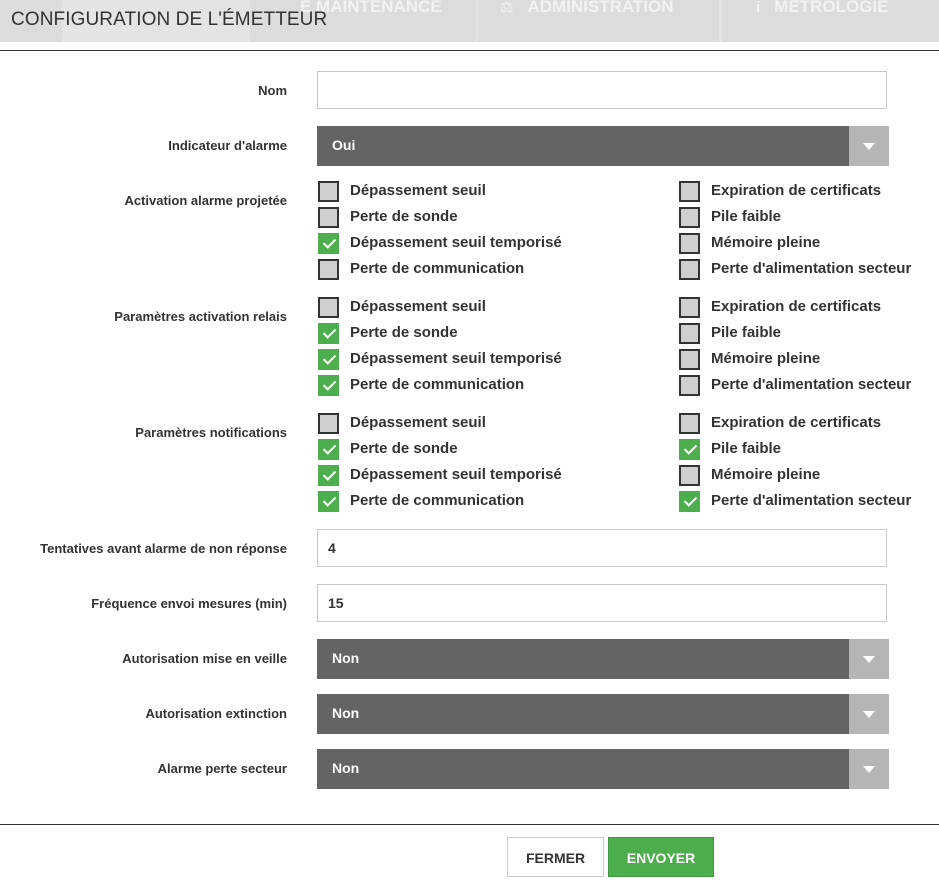 The width and height of the screenshot is (939, 886). I want to click on send-button: ENVOYER, so click(661, 857).